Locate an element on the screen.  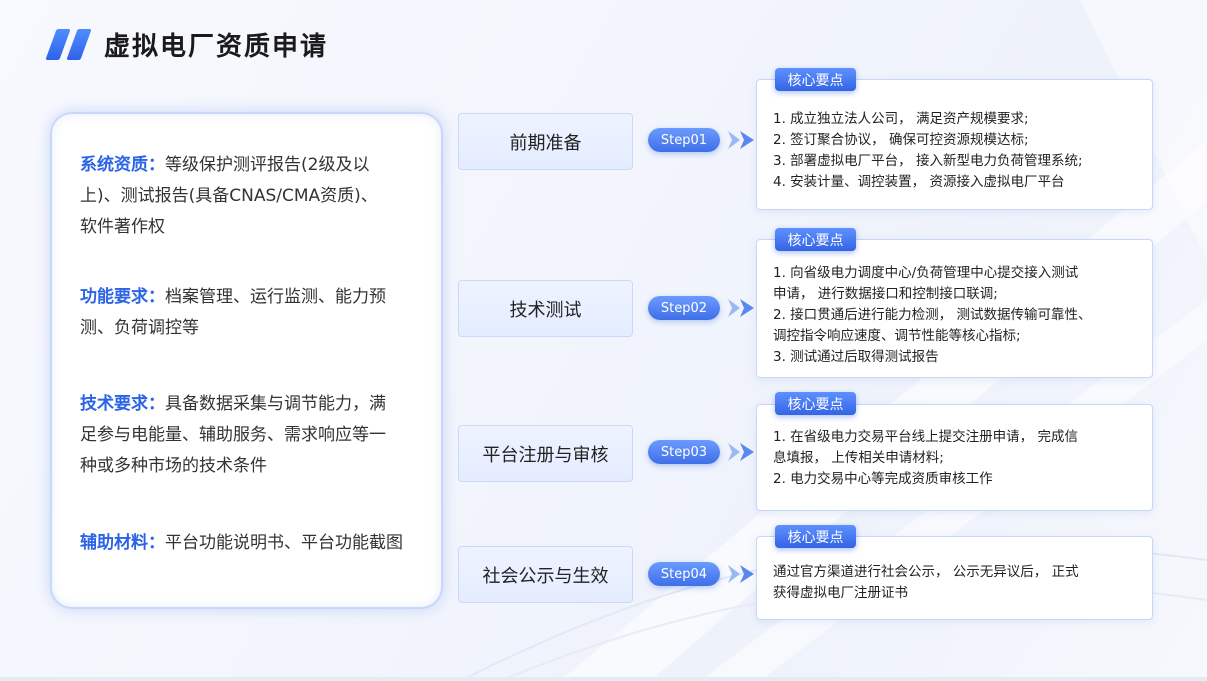
core-point-line: 1. 向省级电力调度中心/负荷管理中心提交接入测试 is located at coordinates (926, 273).